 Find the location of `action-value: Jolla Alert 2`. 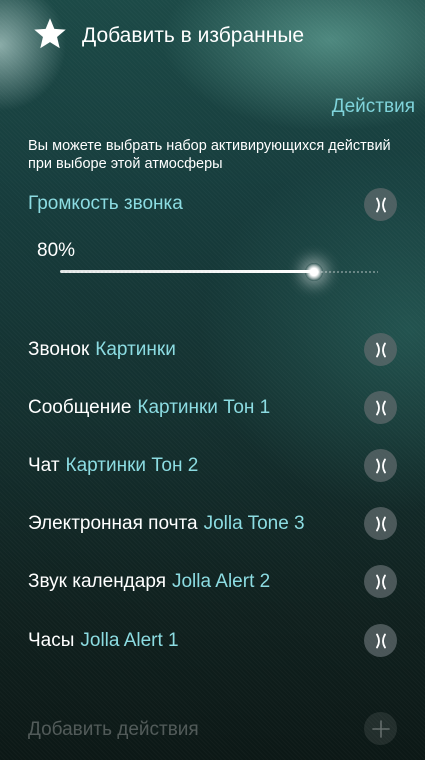

action-value: Jolla Alert 2 is located at coordinates (221, 581).